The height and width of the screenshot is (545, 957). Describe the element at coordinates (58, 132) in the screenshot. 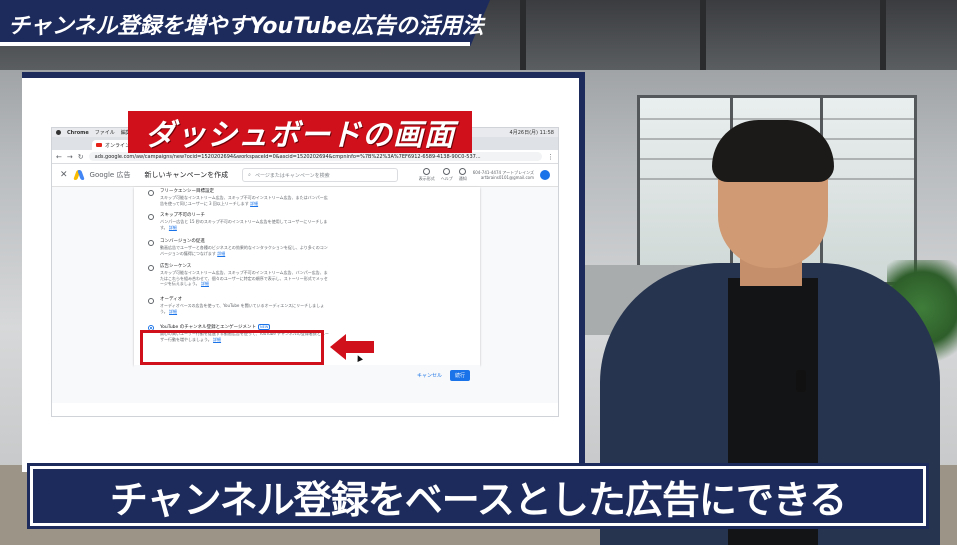

I see `apple-icon` at that location.